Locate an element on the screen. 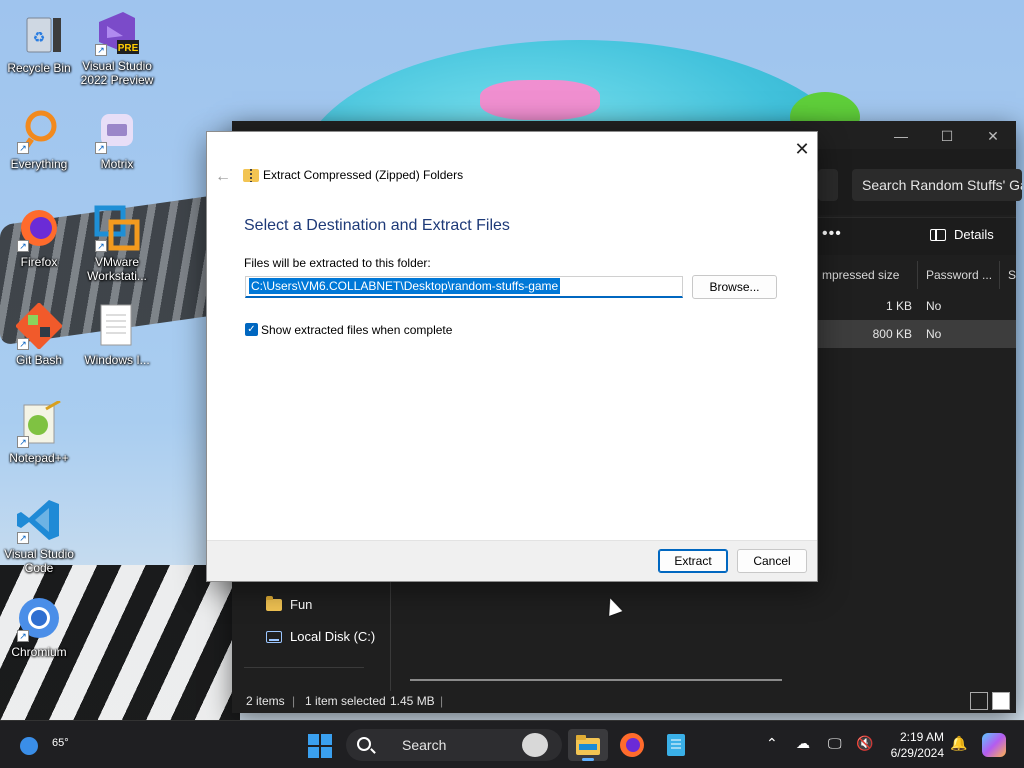  desktop-icon-motrix: ↗ Motrix is located at coordinates (117, 138).